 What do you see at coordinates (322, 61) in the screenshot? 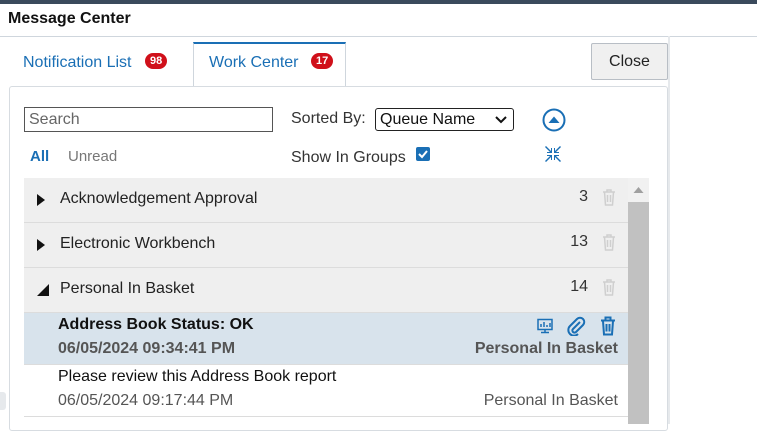
I see `count-badge: 17` at bounding box center [322, 61].